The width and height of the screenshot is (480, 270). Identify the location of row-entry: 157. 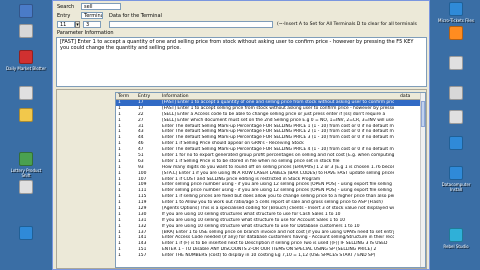
(142, 256).